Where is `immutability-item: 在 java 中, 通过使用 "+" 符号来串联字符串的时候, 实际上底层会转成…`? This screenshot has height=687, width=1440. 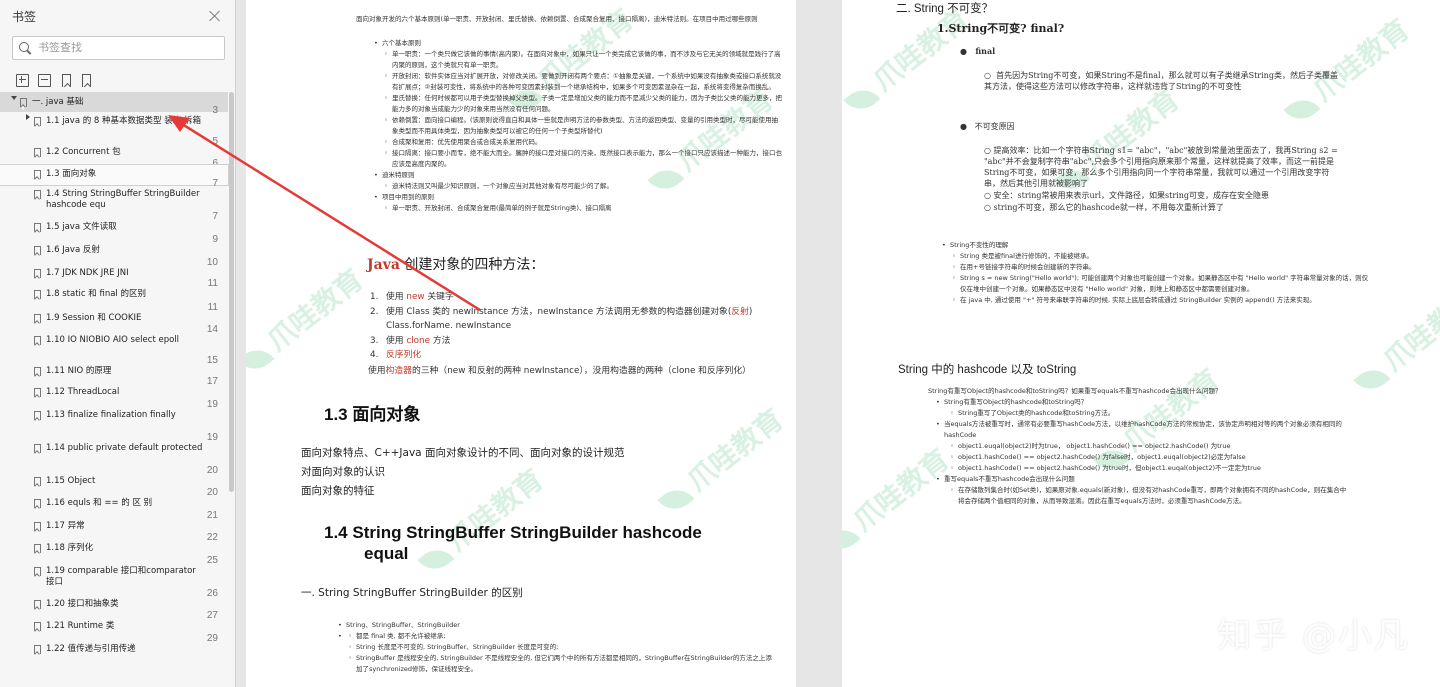
immutability-item: 在 java 中, 通过使用 "+" 符号来串联字符串的时候, 实际上底层会转成… is located at coordinates (1160, 300).